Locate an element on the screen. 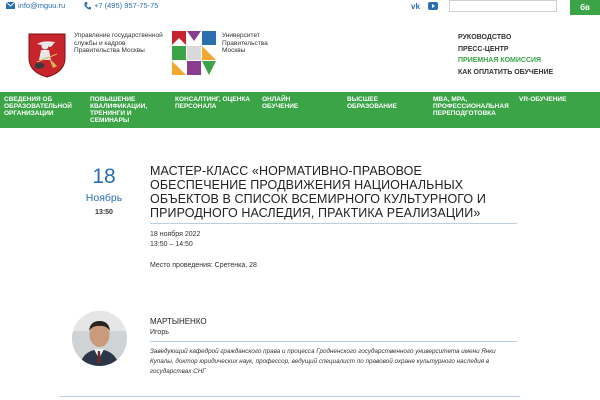  nav-item-online: ОНЛАЙН ОБУЧЕНИЕ is located at coordinates (288, 103).